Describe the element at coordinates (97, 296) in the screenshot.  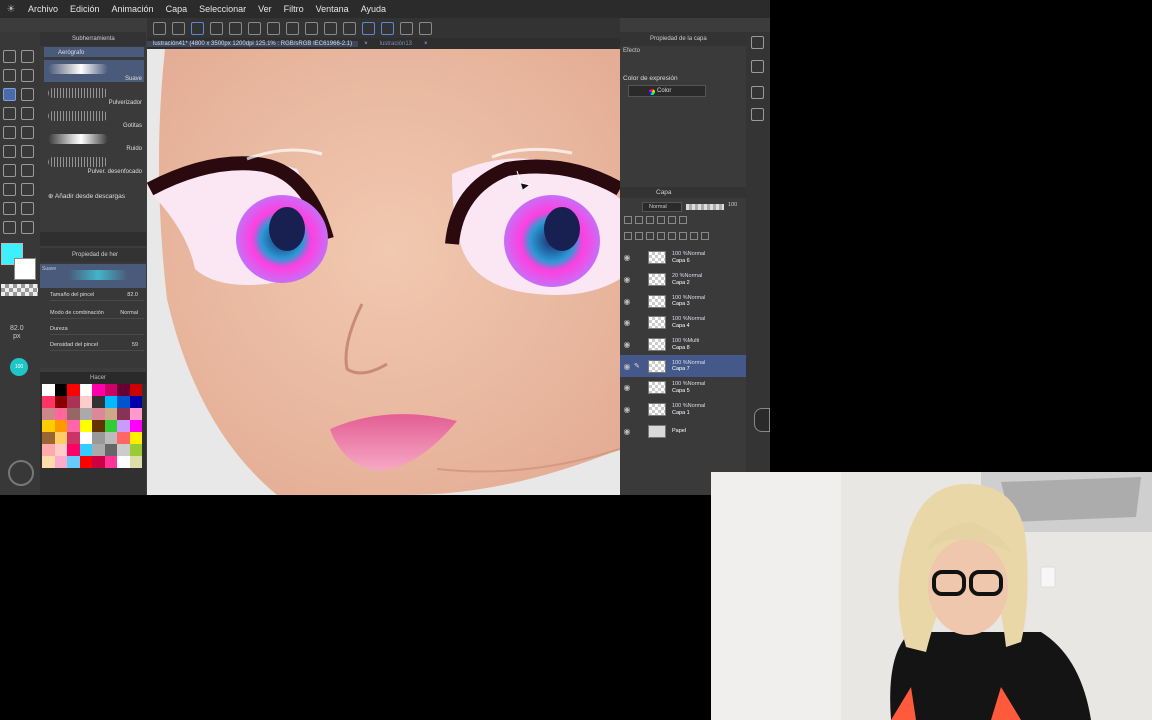
I see `brush-size-row: Tamaño del pincel 82.0` at that location.